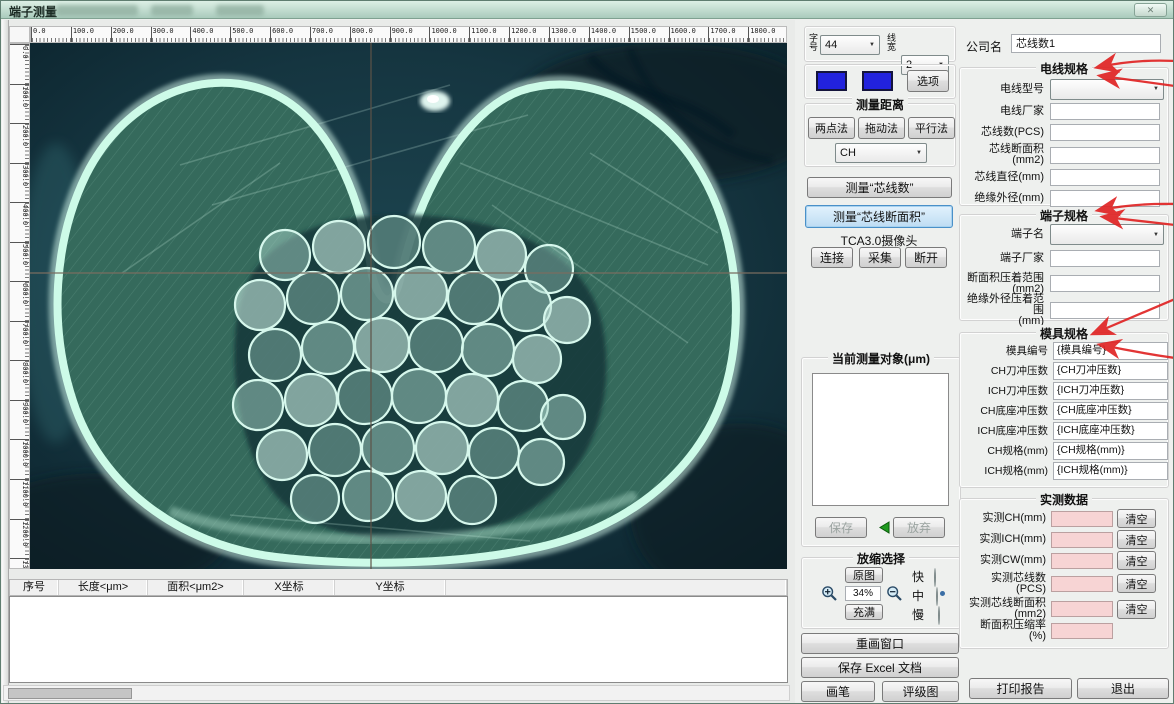 This screenshot has height=704, width=1174. What do you see at coordinates (1110, 371) in the screenshot?
I see `mold-spec-field: {CH刀冲压数}` at bounding box center [1110, 371].